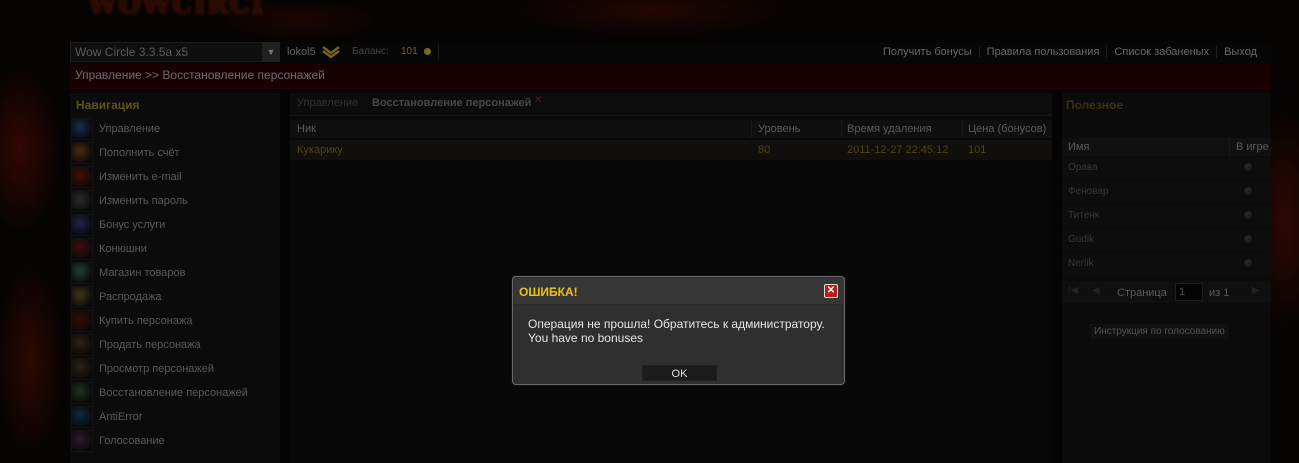  Describe the element at coordinates (585, 338) in the screenshot. I see `message-line: You have no bonuses` at that location.